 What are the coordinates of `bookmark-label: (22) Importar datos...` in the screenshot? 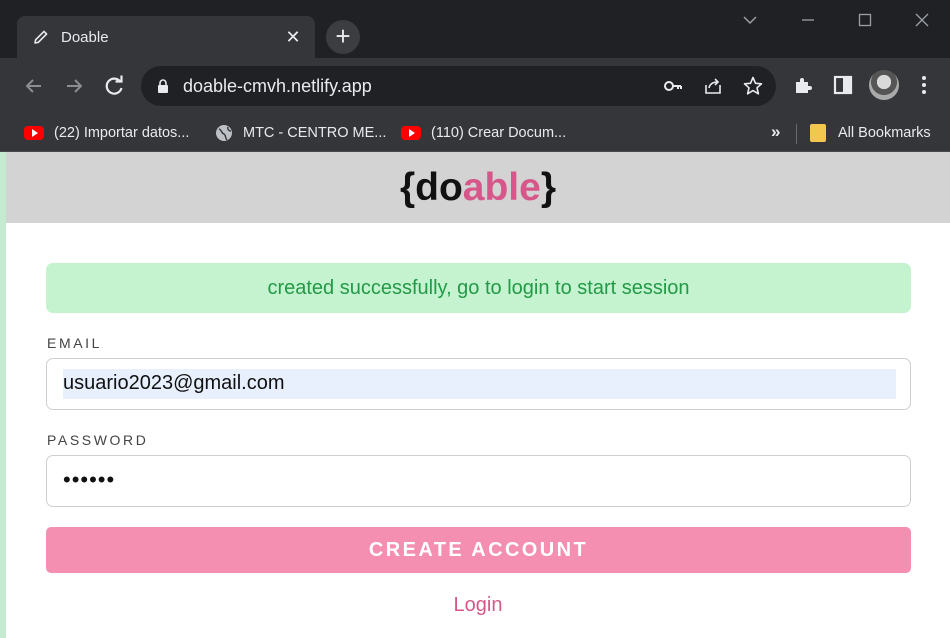 It's located at (122, 133).